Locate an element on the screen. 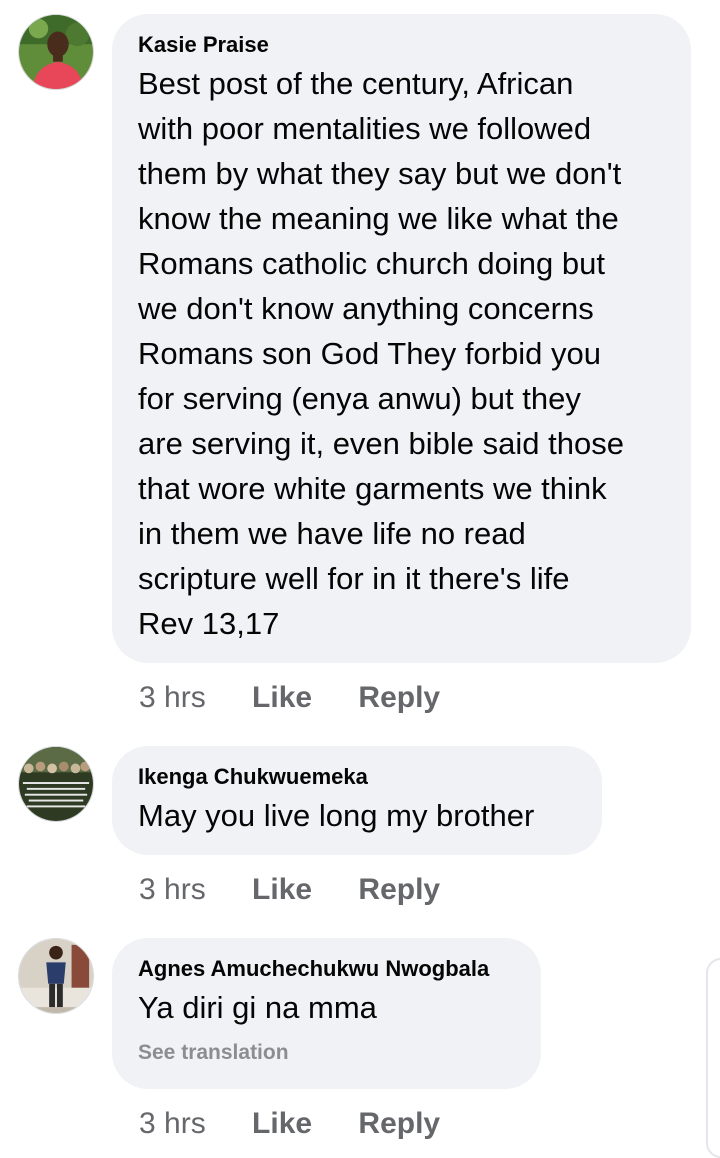 This screenshot has height=1158, width=720. comment-author: Kasie Praise is located at coordinates (401, 45).